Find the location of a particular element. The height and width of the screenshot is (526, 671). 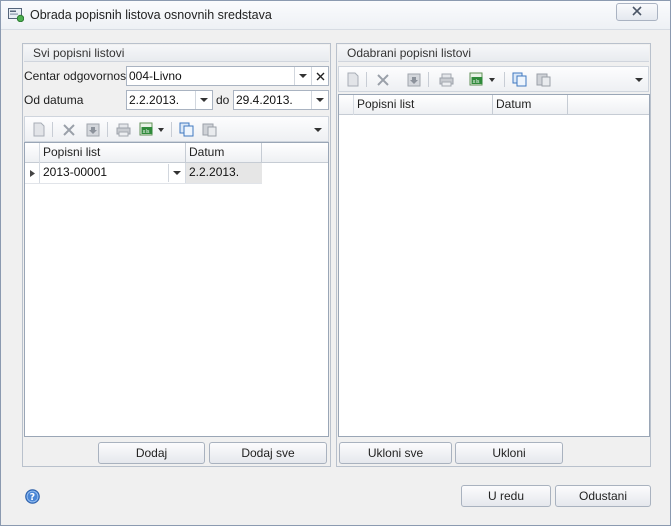

current-row-icon is located at coordinates (32, 173).